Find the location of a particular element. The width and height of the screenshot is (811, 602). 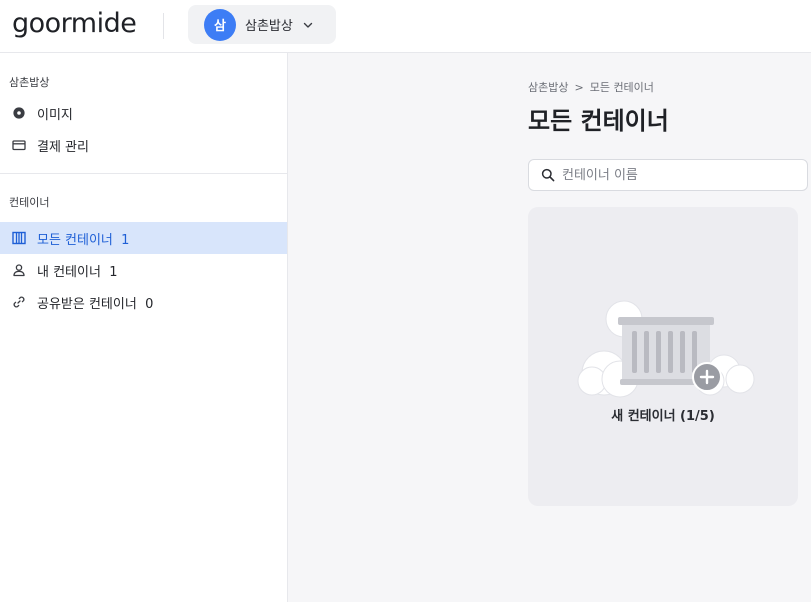

sidebar-item-label: 결제 관리 is located at coordinates (63, 147).